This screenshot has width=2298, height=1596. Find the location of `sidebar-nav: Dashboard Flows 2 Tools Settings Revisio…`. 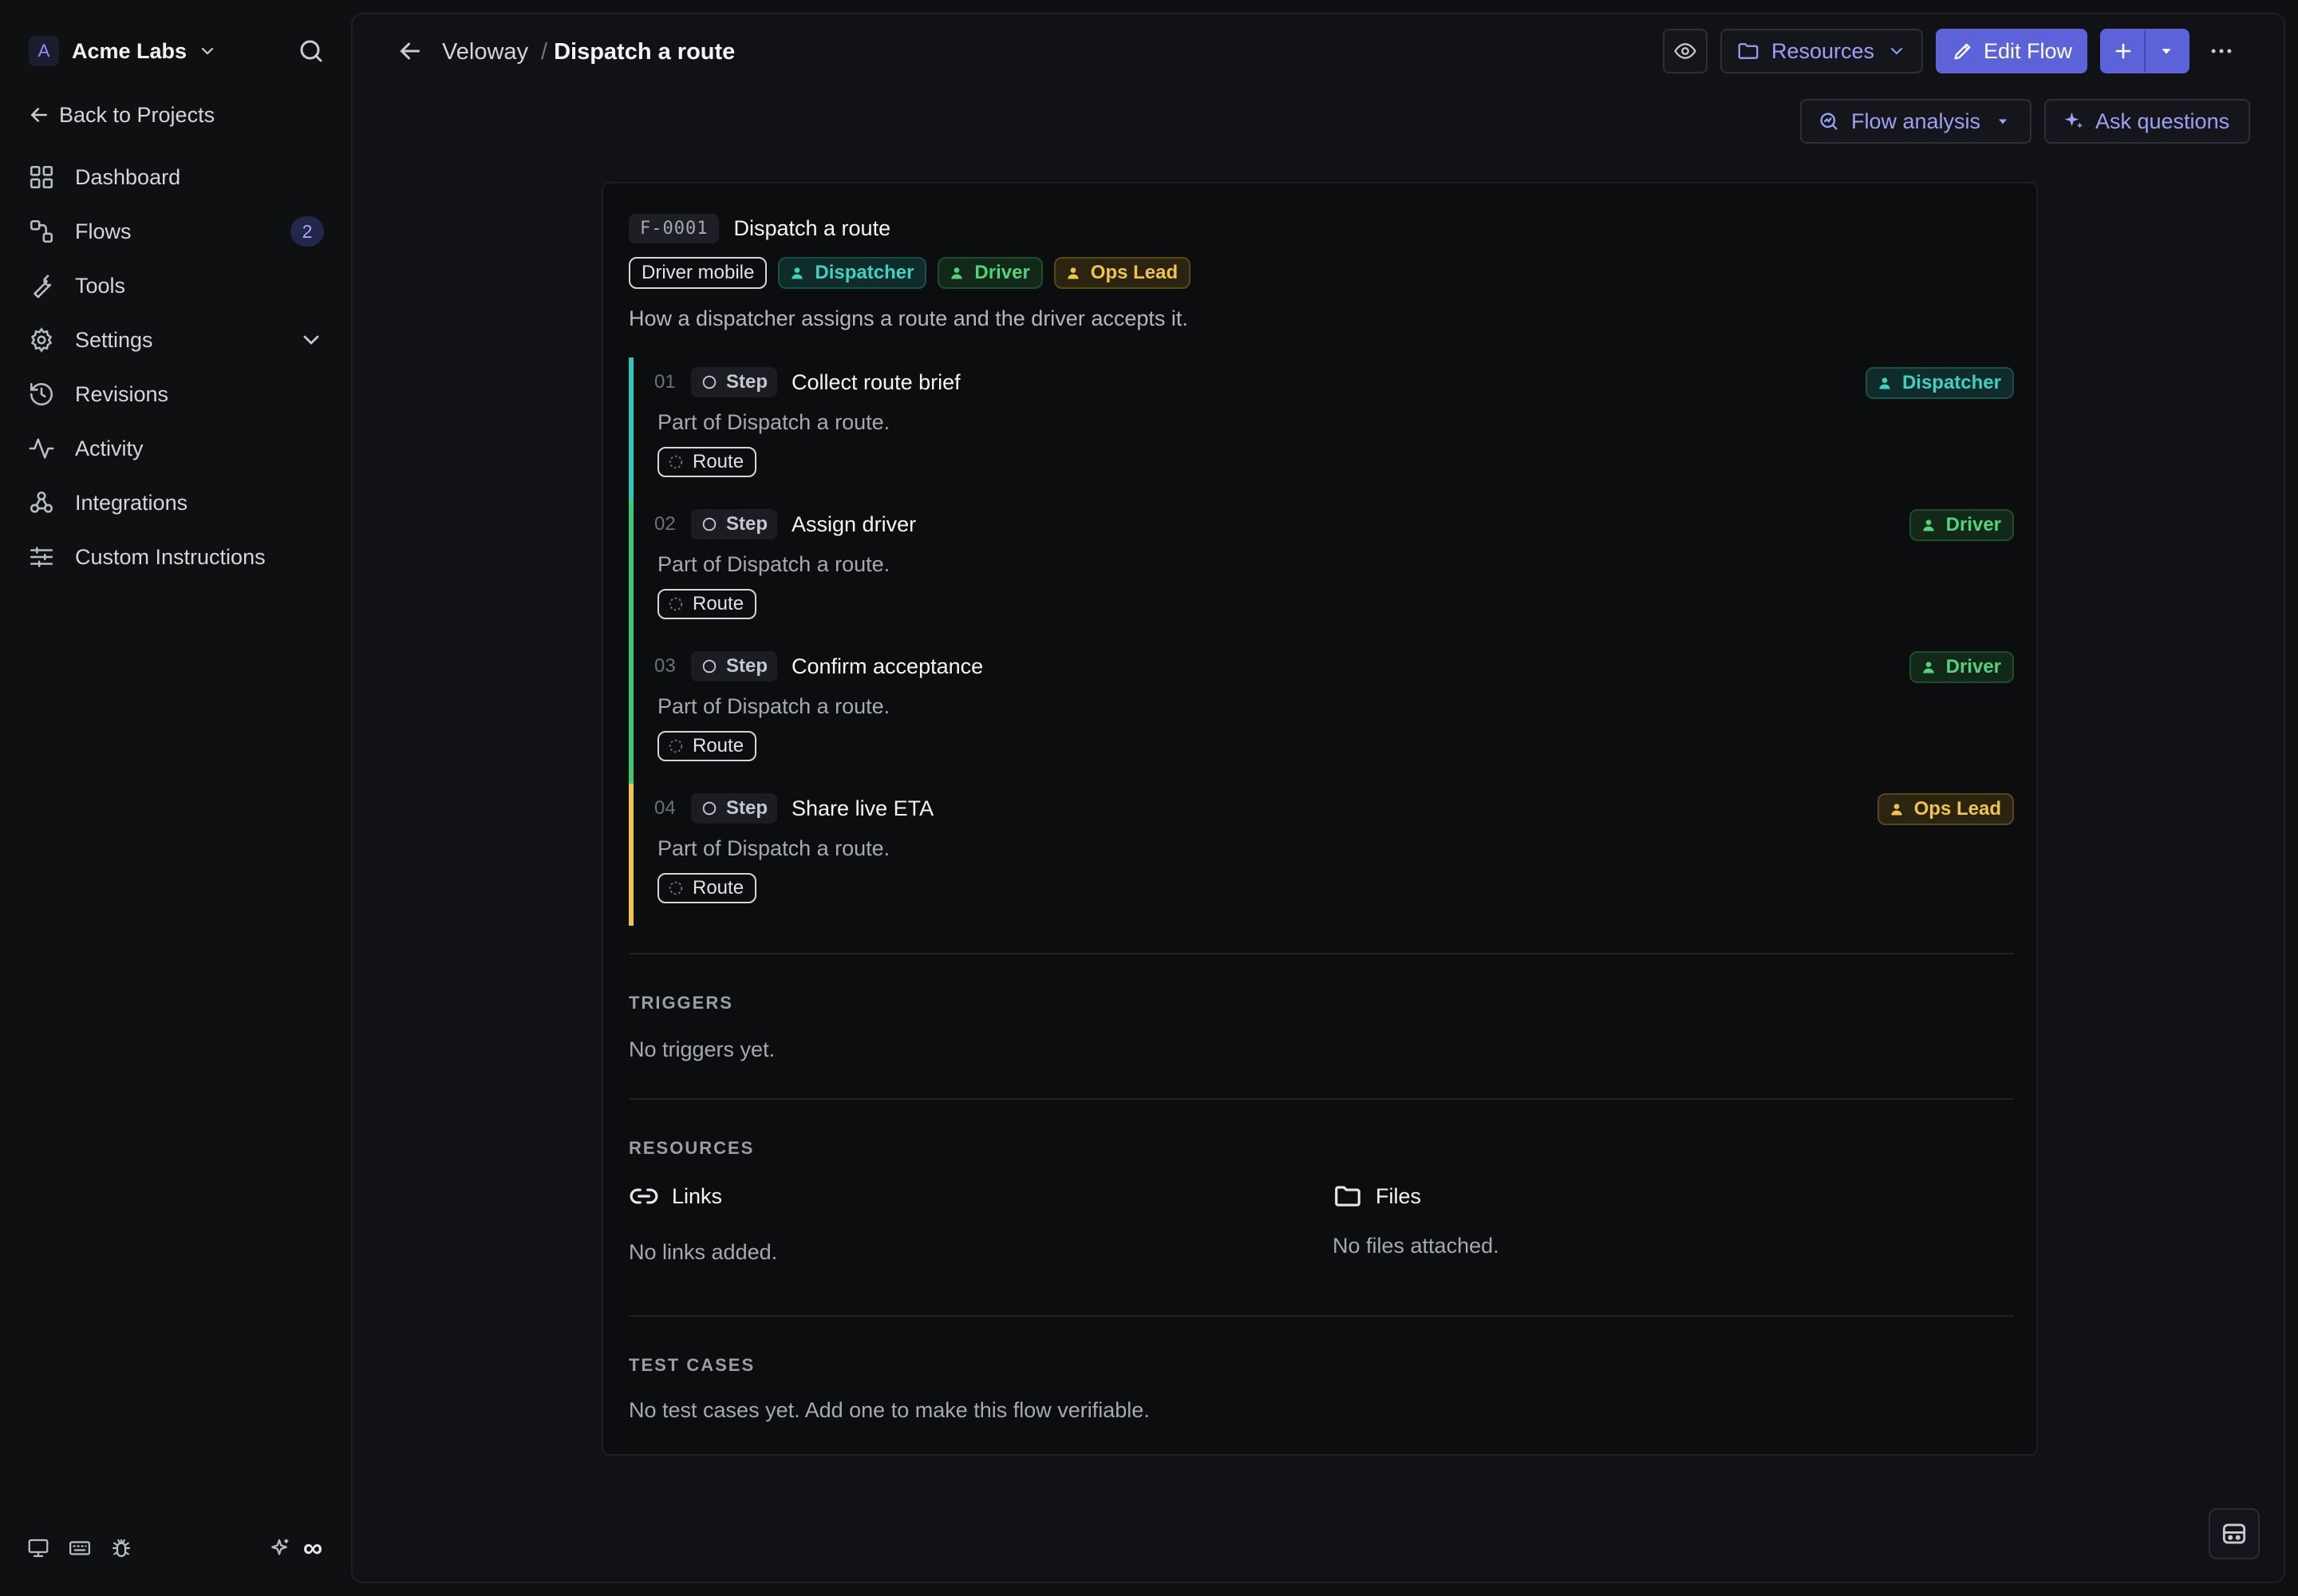

sidebar-nav: Dashboard Flows 2 Tools Settings Revisio… is located at coordinates (176, 367).